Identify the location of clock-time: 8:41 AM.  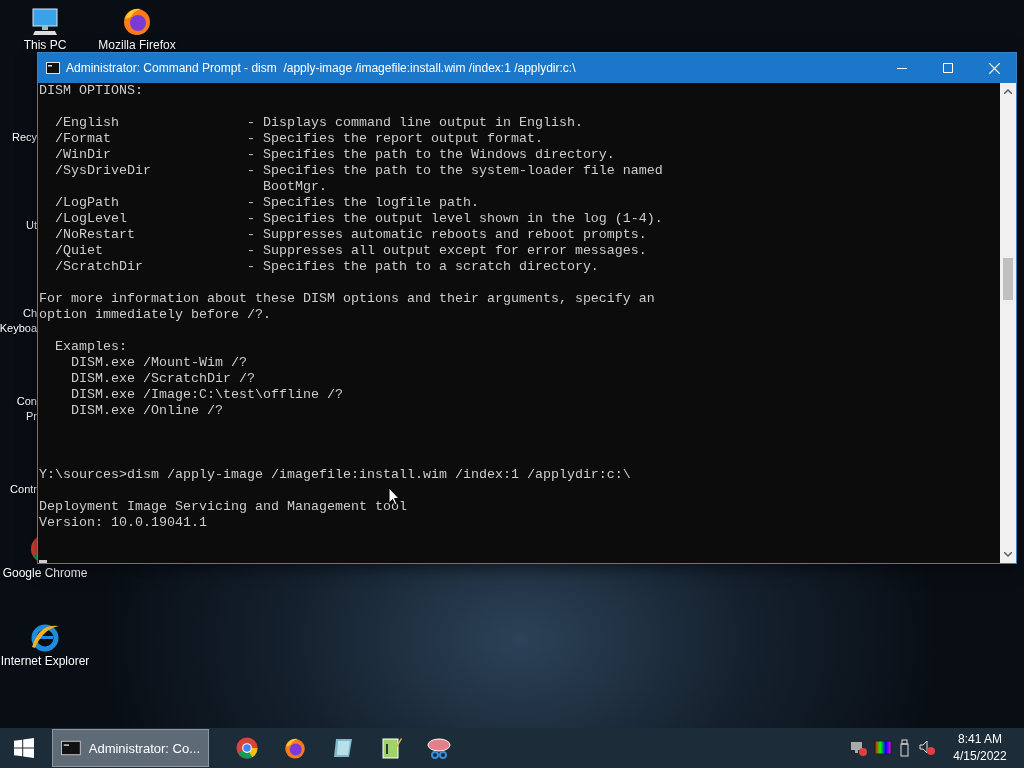
(980, 739).